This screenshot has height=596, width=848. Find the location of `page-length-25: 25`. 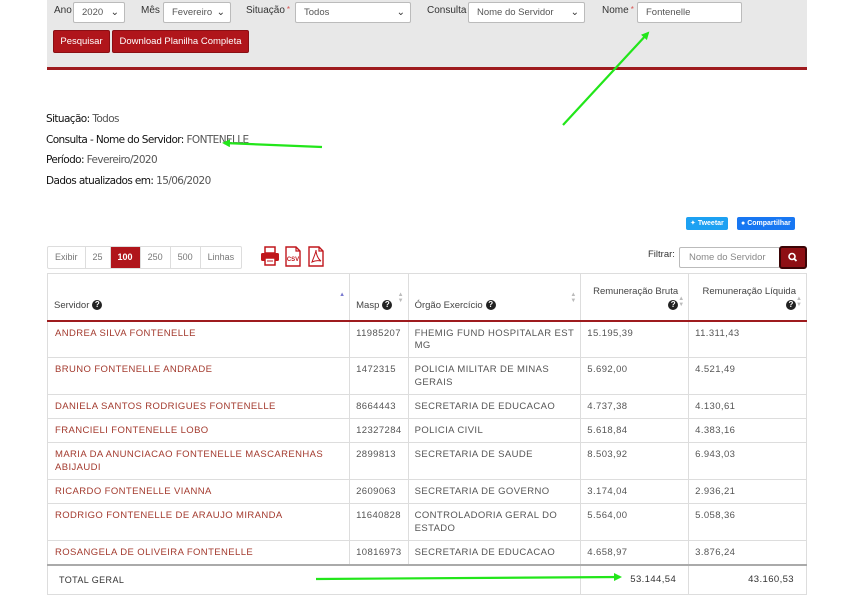

page-length-25: 25 is located at coordinates (98, 257).